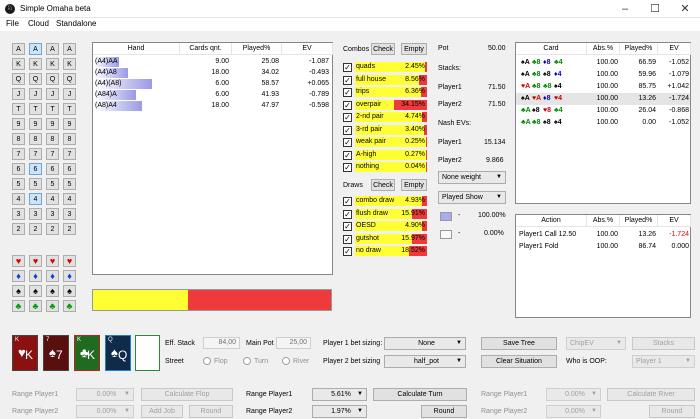 This screenshot has width=700, height=419. I want to click on rank-button-3-2: 3, so click(35, 214).